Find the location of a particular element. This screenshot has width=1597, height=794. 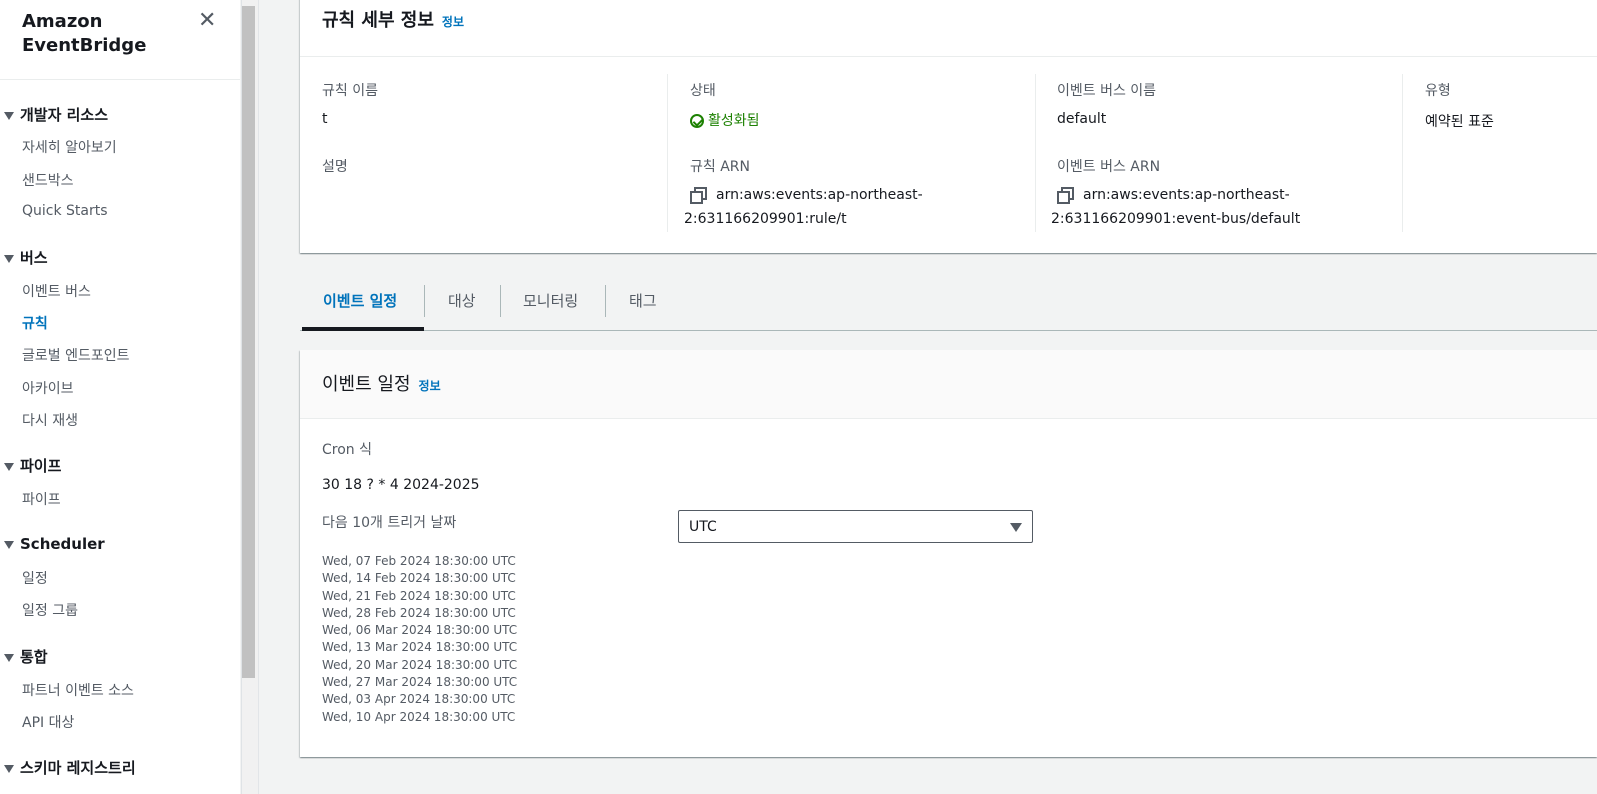

list-item: Wed, 28 Feb 2024 18:30:00 UTC is located at coordinates (419, 612).